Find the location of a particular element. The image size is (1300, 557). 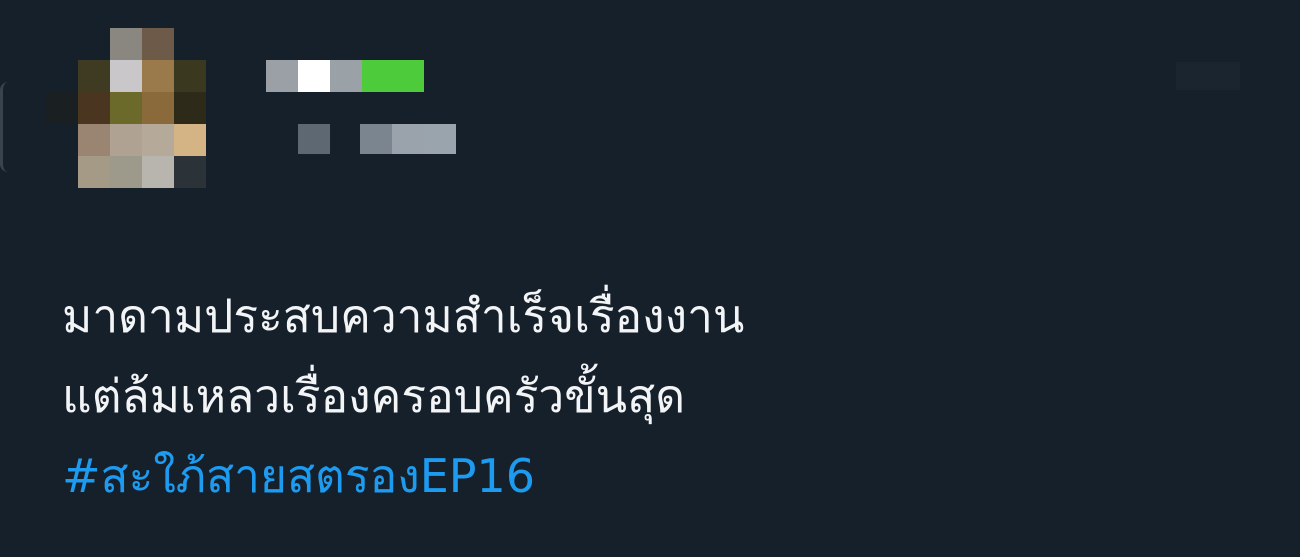

hashtag-link: #สะใภ้สายสตรองEP16 is located at coordinates (652, 476).